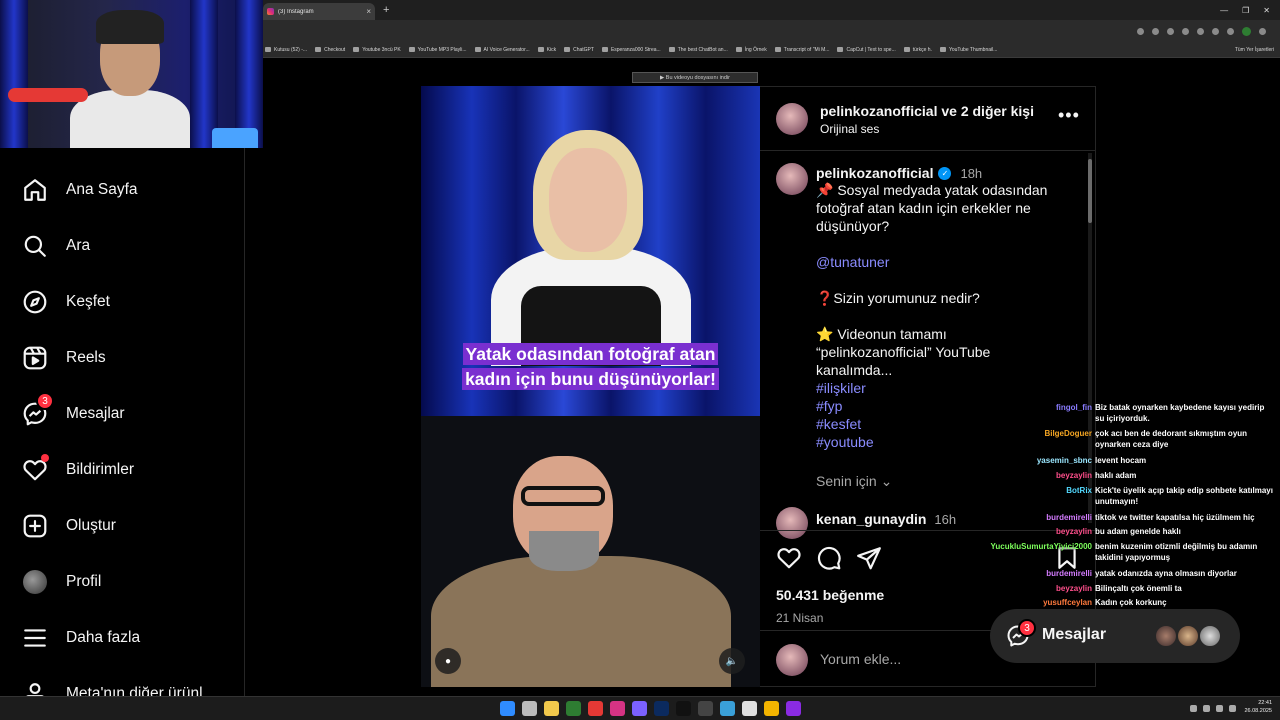  Describe the element at coordinates (922, 49) in the screenshot. I see `bookmark-label: türkçe h.` at that location.